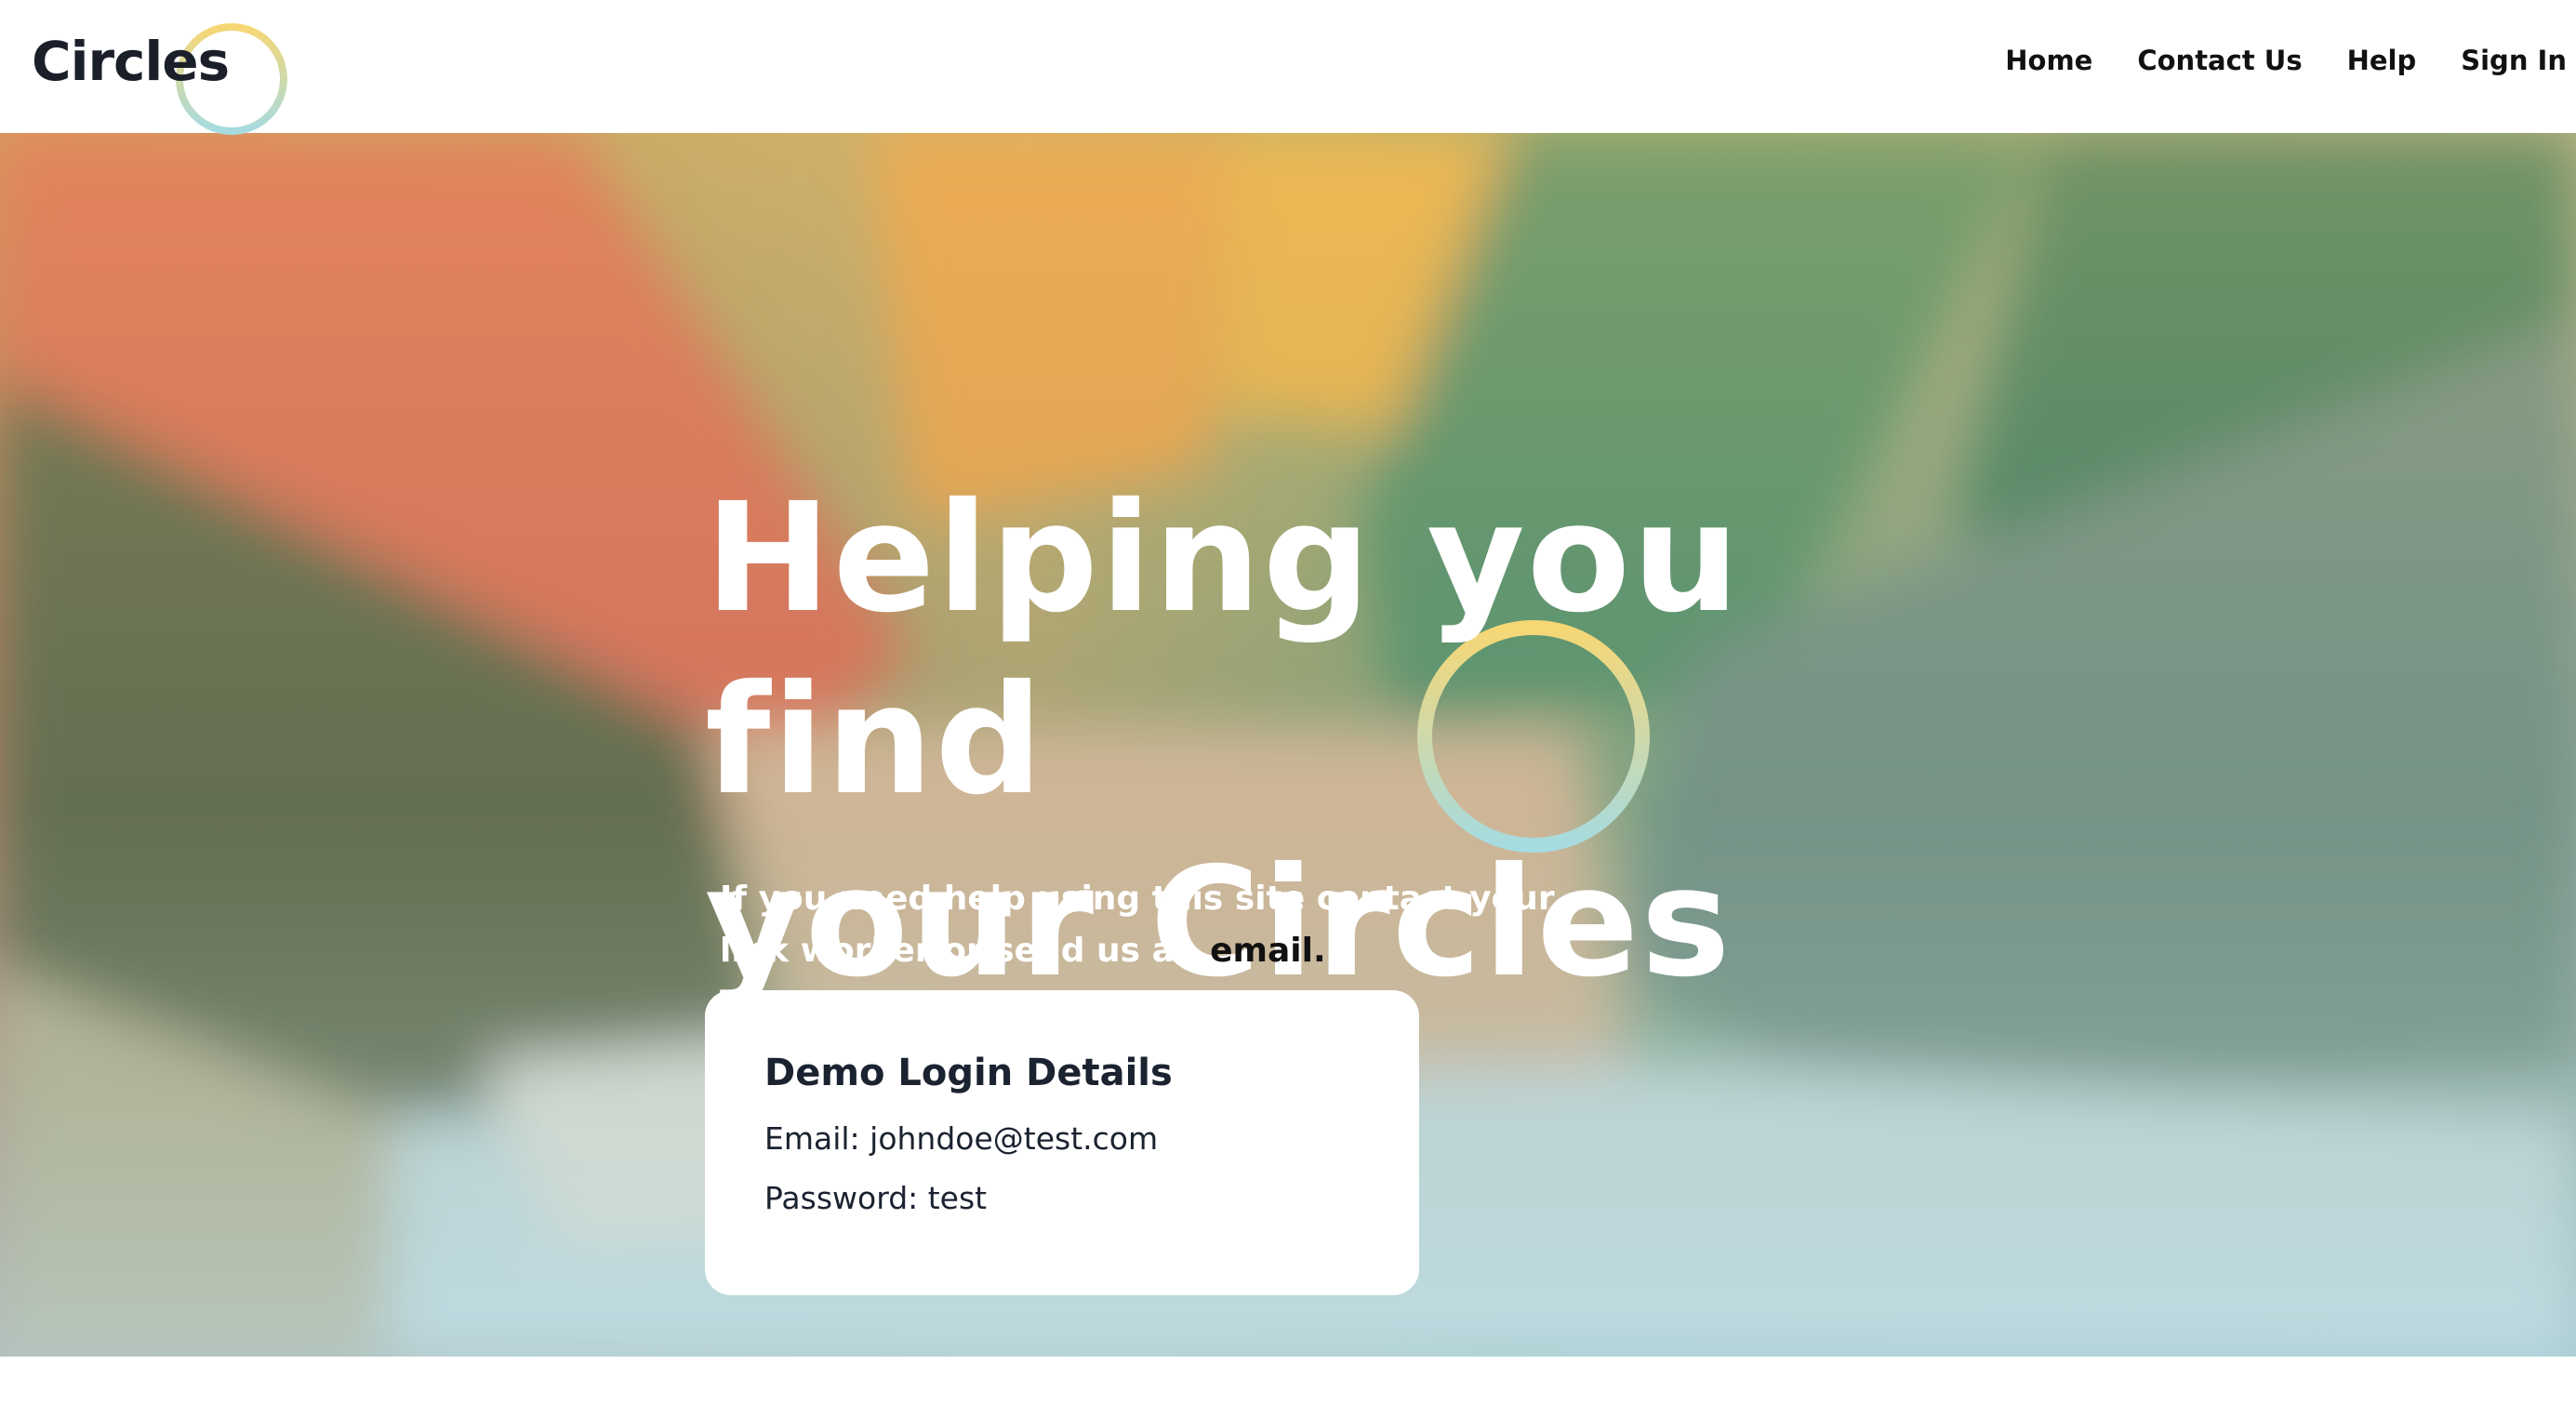  Describe the element at coordinates (2048, 60) in the screenshot. I see `nav-home-link: Home` at that location.